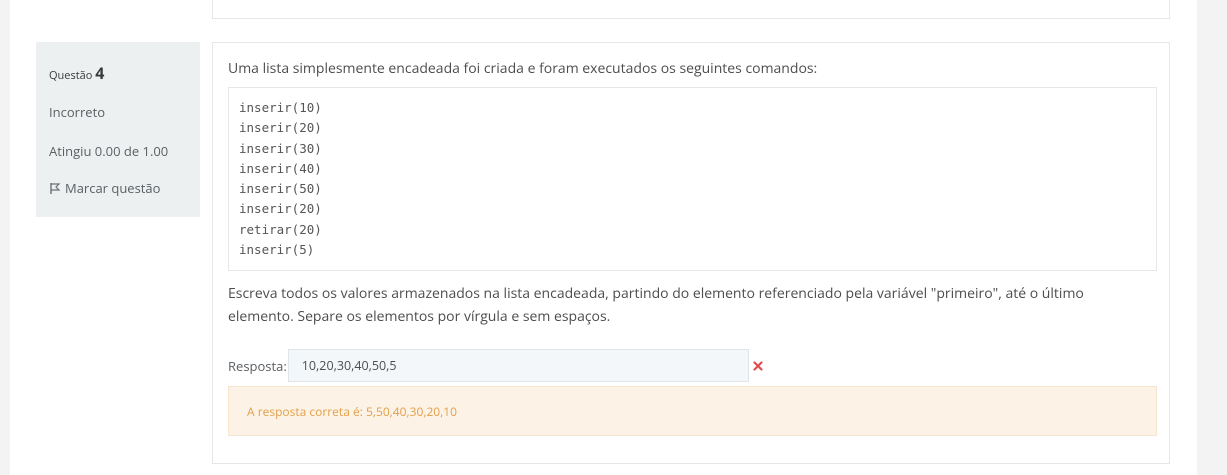  I want to click on flag-question-label: Marcar questão, so click(113, 188).